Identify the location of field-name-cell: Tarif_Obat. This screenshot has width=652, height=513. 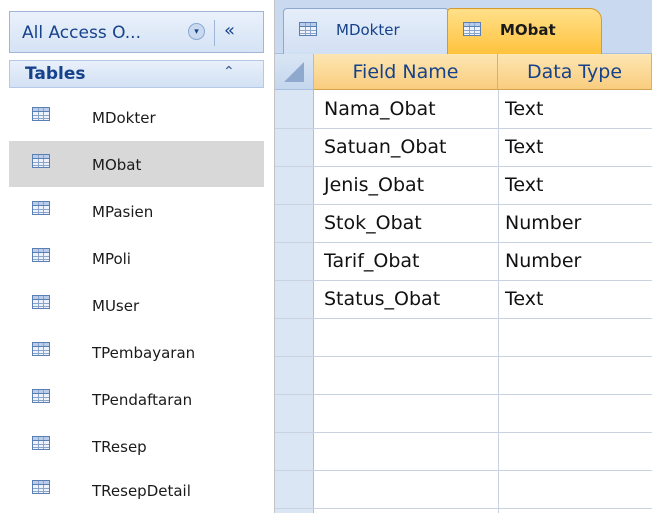
(372, 261).